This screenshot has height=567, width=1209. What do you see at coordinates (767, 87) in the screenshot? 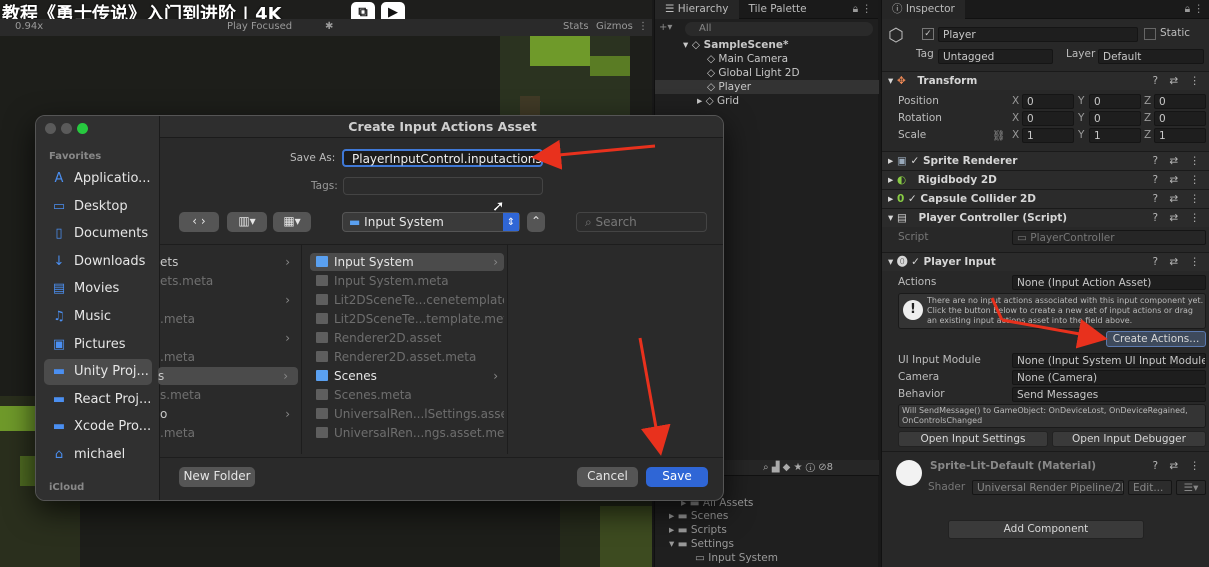
I see `list-item-selected: ◇ Player` at bounding box center [767, 87].